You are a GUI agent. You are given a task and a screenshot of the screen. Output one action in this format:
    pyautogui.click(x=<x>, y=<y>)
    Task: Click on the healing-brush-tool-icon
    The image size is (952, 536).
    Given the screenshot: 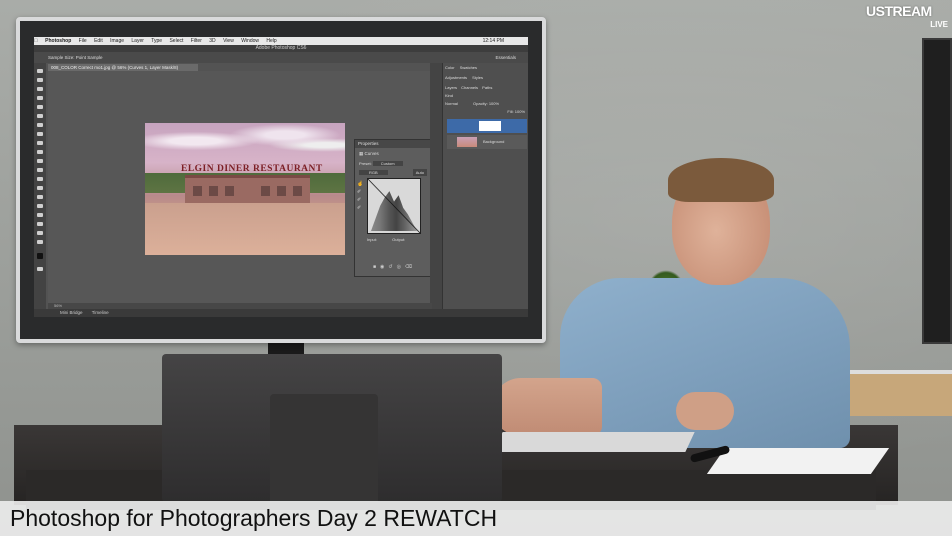 What is the action you would take?
    pyautogui.click(x=40, y=125)
    